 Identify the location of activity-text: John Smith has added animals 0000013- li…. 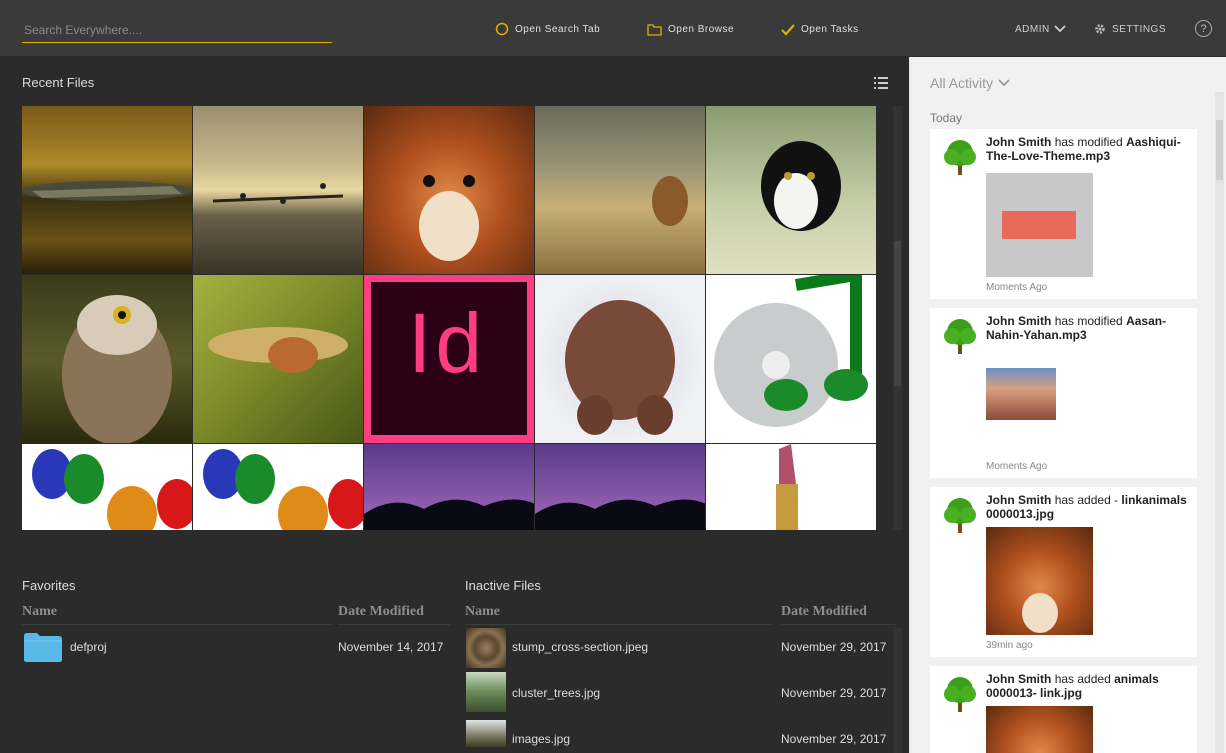
(1072, 686).